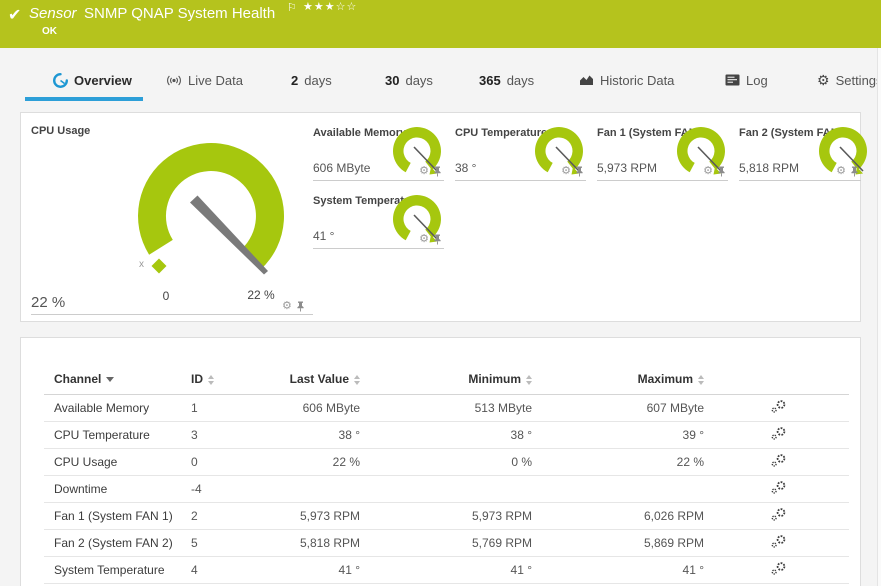 Image resolution: width=881 pixels, height=586 pixels. Describe the element at coordinates (292, 7) in the screenshot. I see `flag-icon: ⚐` at that location.